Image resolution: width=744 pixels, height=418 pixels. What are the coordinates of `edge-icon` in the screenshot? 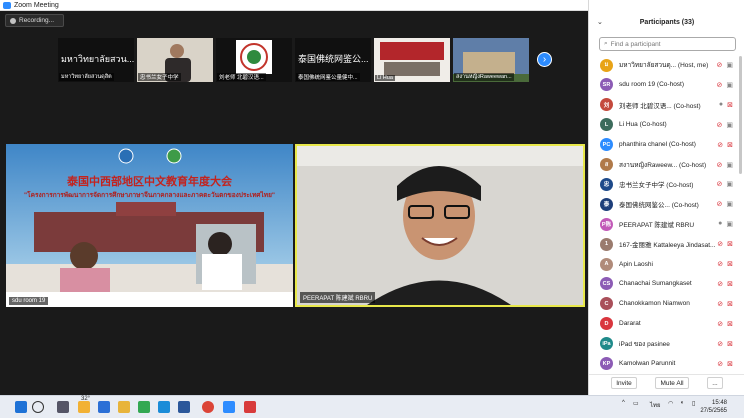 It's located at (164, 407).